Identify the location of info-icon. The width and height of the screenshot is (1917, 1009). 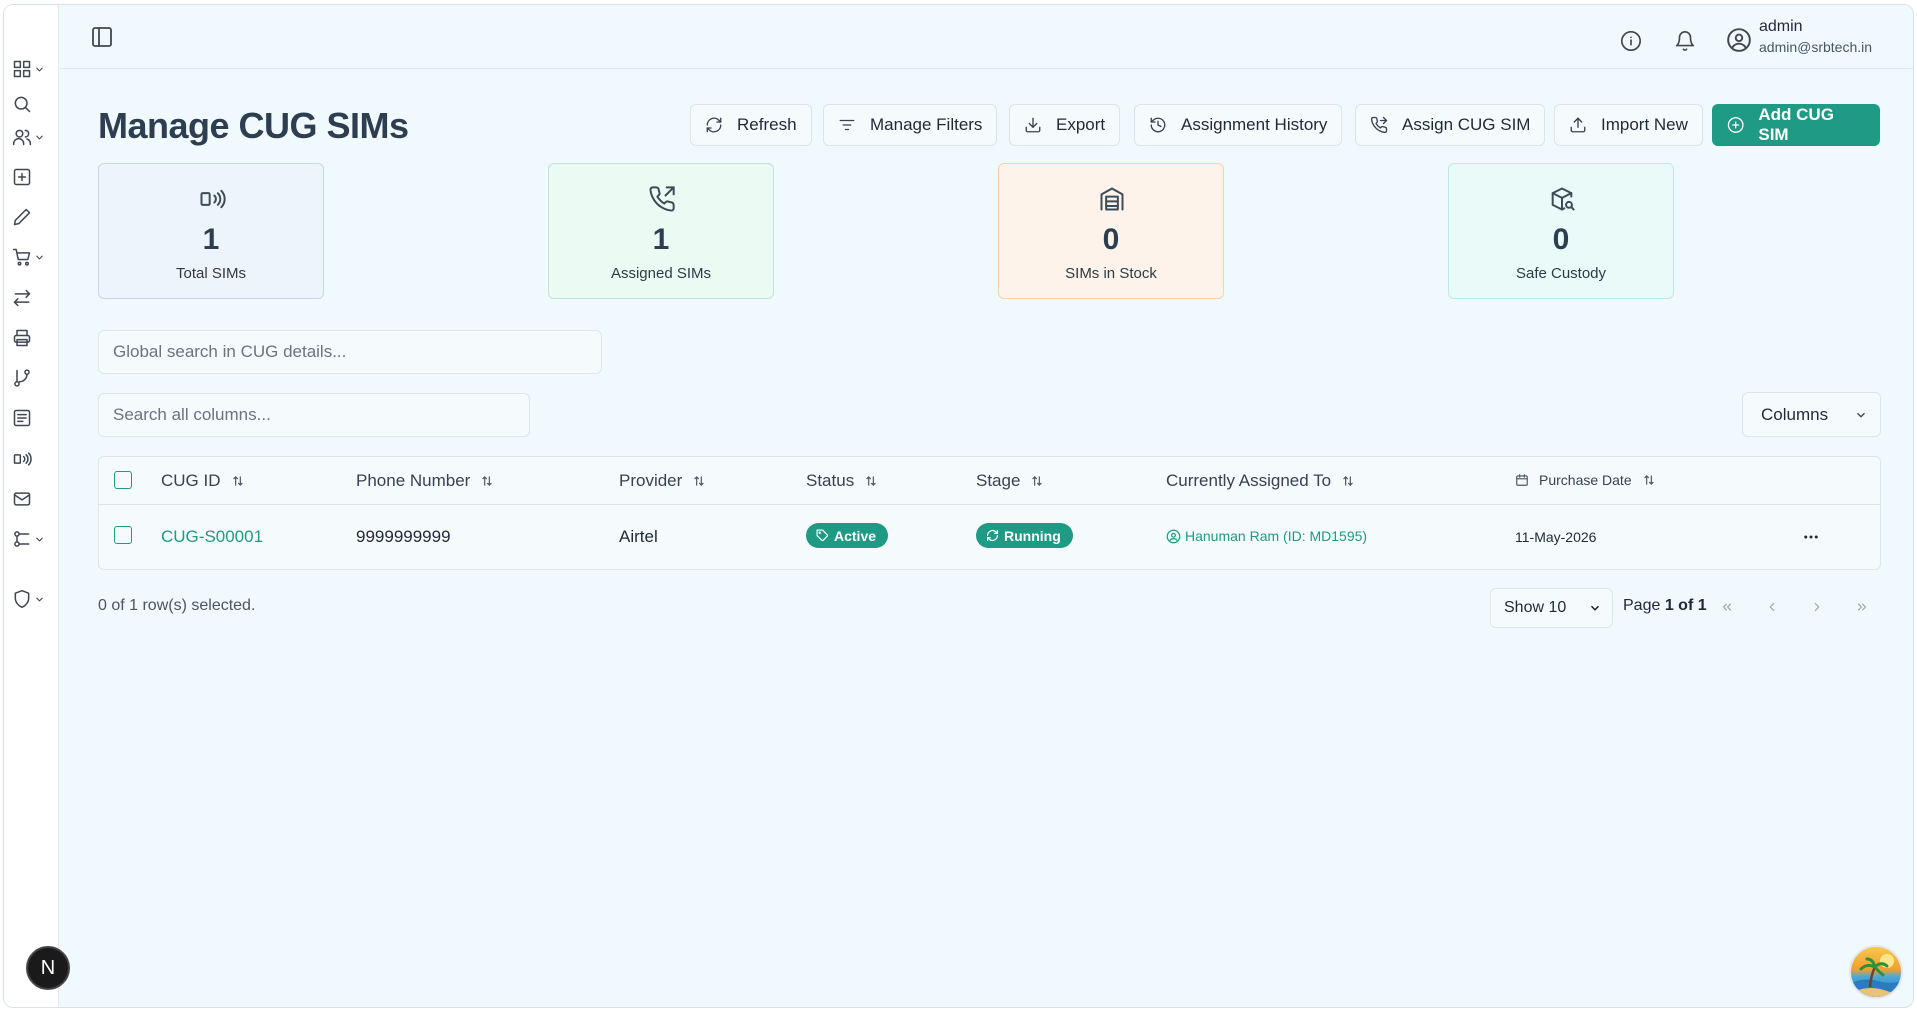
(1631, 41).